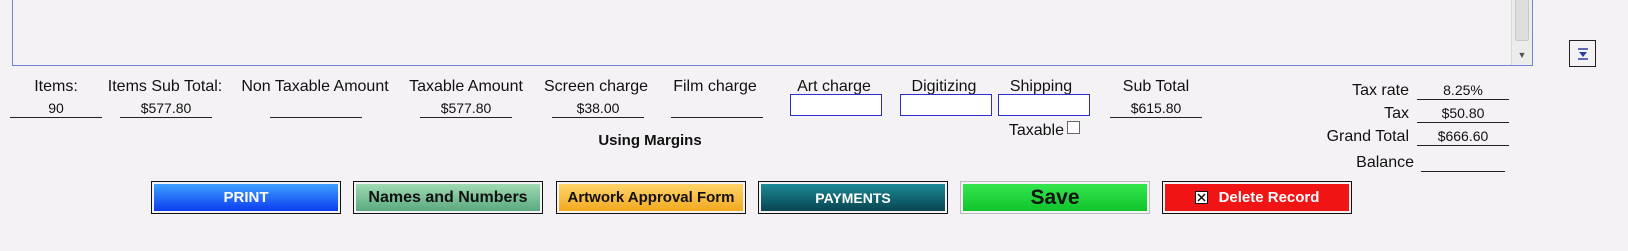 The height and width of the screenshot is (251, 1628). I want to click on non-taxable-label: Non Taxable Amount, so click(315, 86).